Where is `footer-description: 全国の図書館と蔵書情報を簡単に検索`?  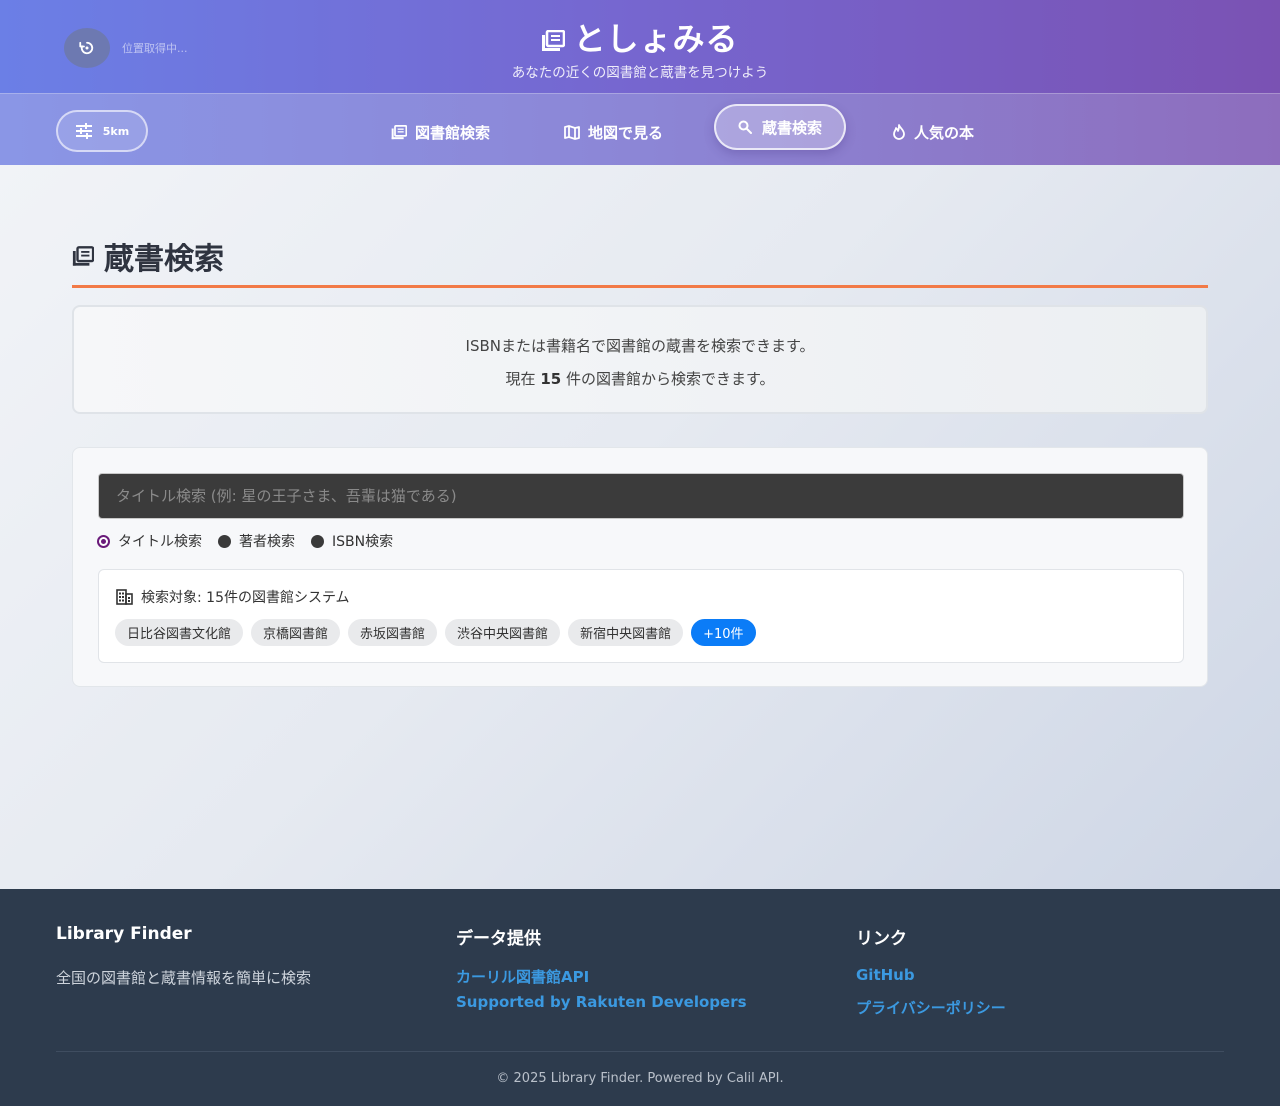 footer-description: 全国の図書館と蔵書情報を簡単に検索 is located at coordinates (184, 978).